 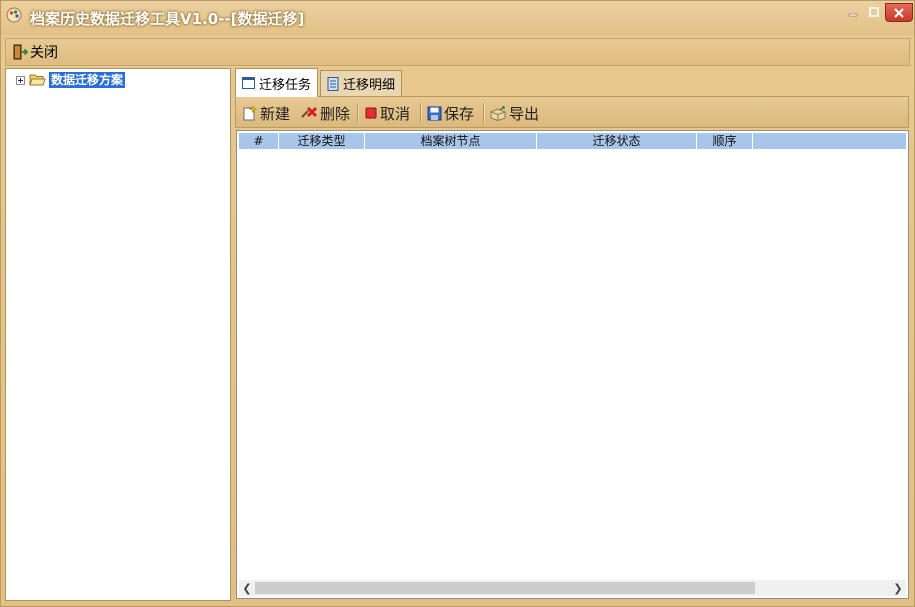 I want to click on menu-close-label: 关闭, so click(x=44, y=53).